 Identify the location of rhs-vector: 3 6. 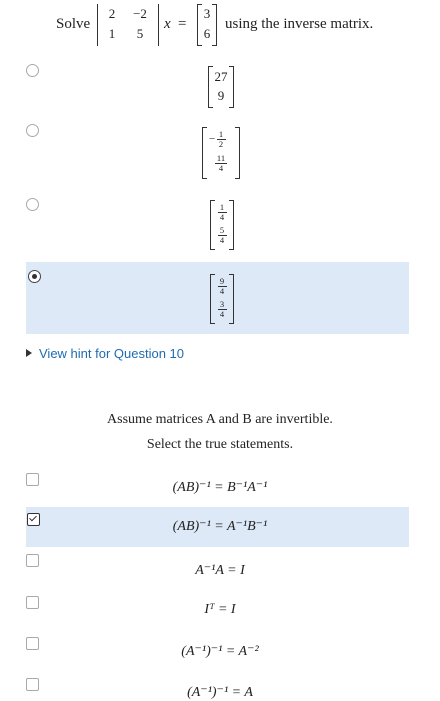
(207, 25).